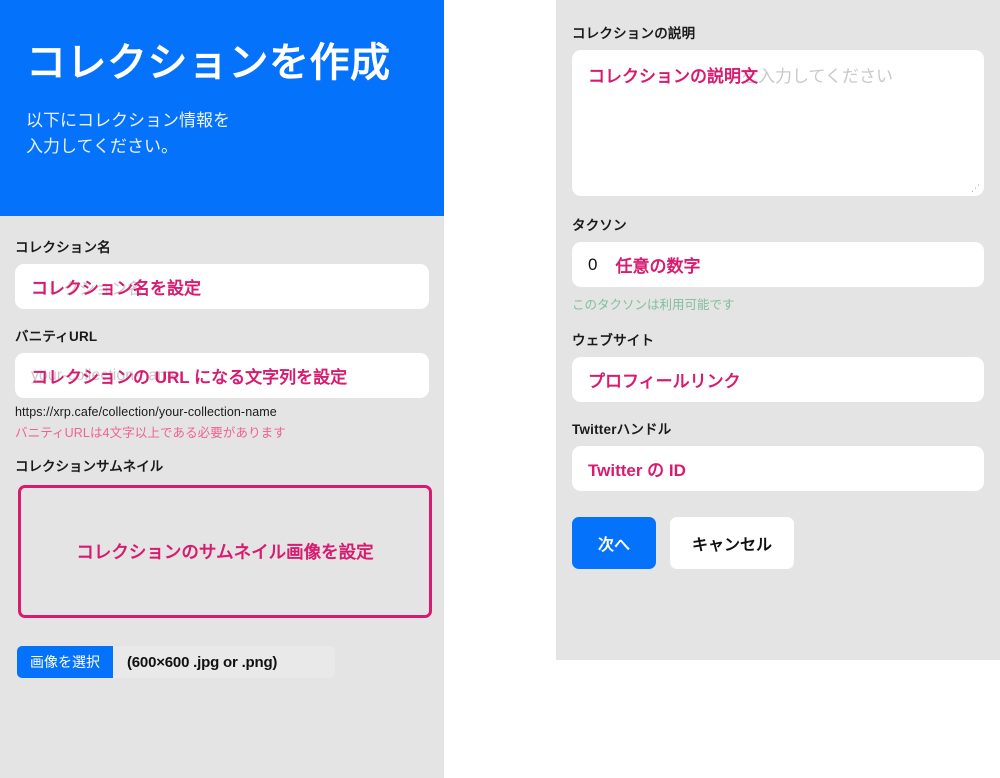 The image size is (1000, 778). What do you see at coordinates (622, 429) in the screenshot?
I see `twitter-label: Twitterハンドル` at bounding box center [622, 429].